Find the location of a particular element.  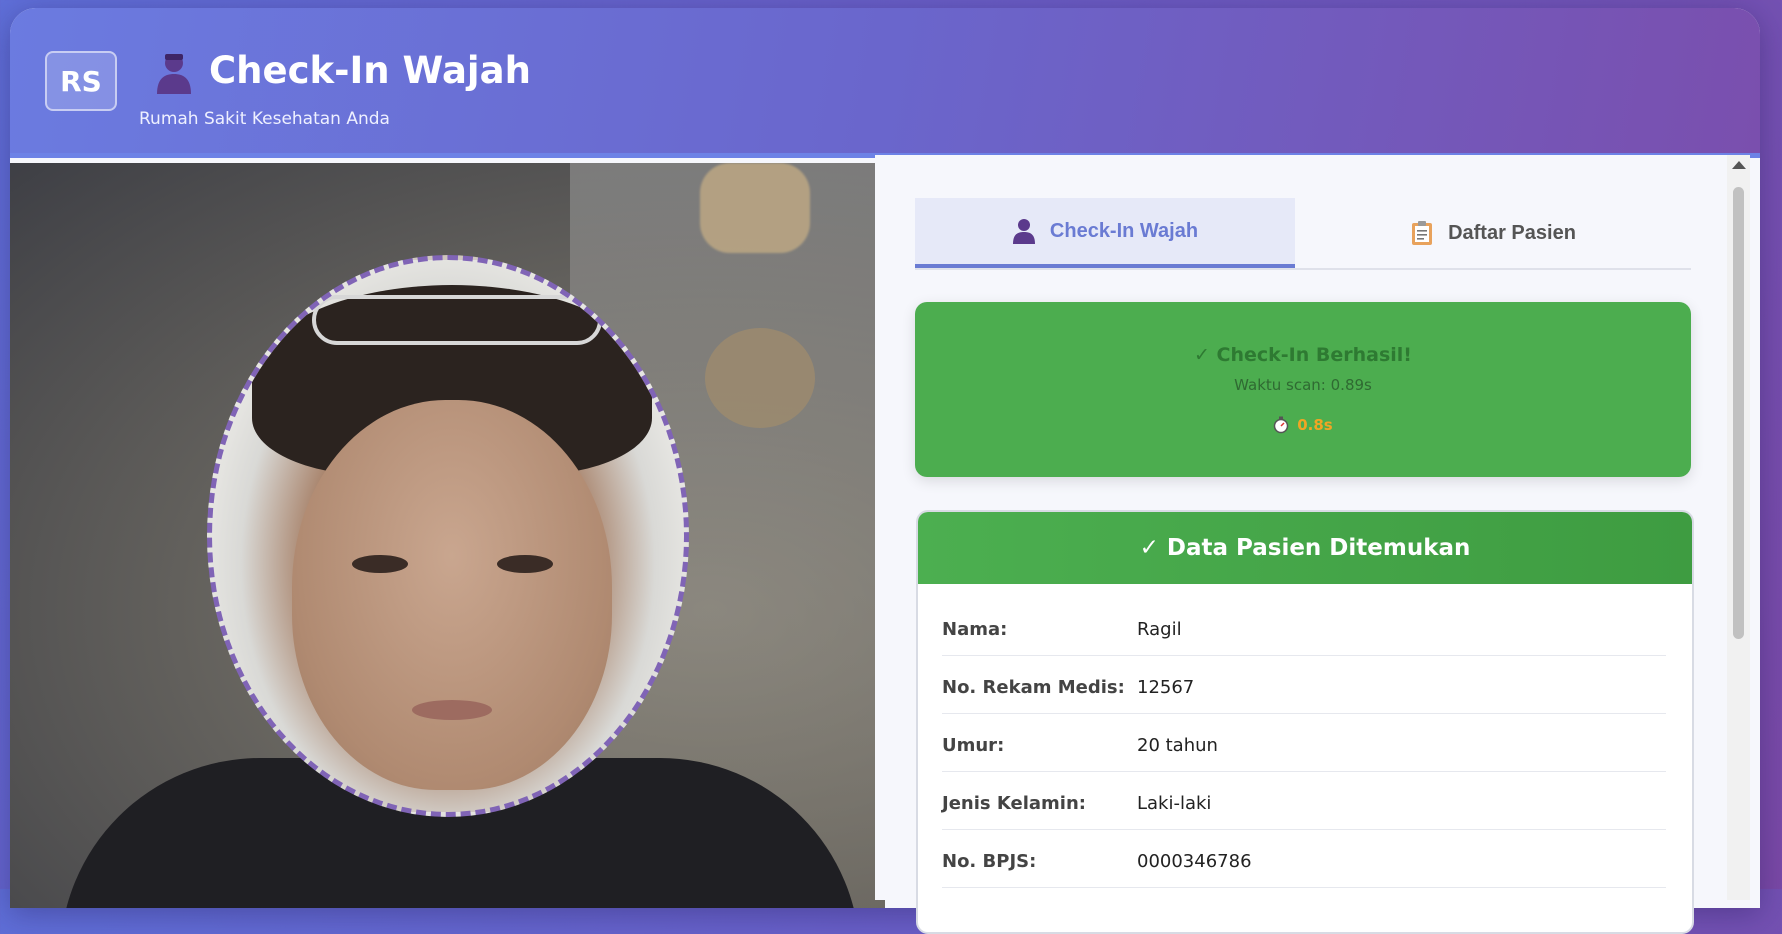

page-subtitle: Rumah Sakit Kesehatan Anda is located at coordinates (264, 119).